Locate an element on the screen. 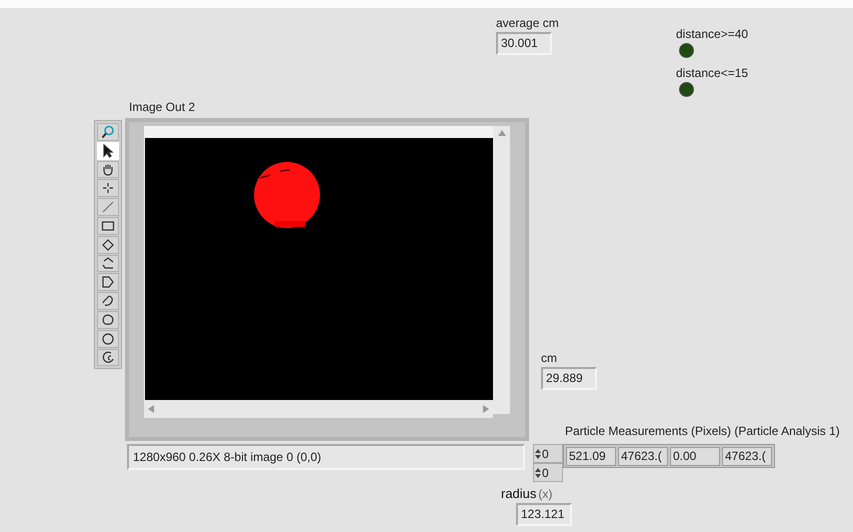 Image resolution: width=853 pixels, height=532 pixels. polygon-icon is located at coordinates (108, 282).